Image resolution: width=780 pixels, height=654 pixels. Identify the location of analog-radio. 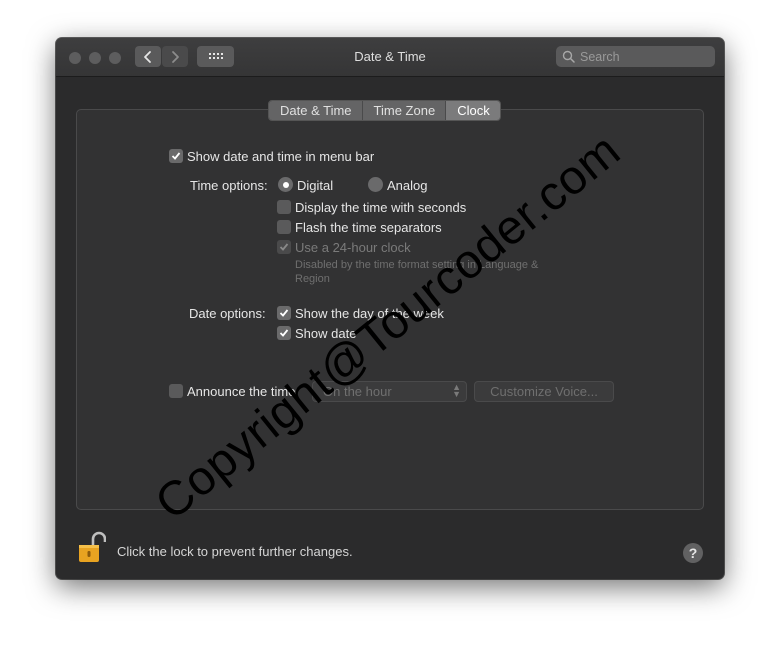
(375, 184).